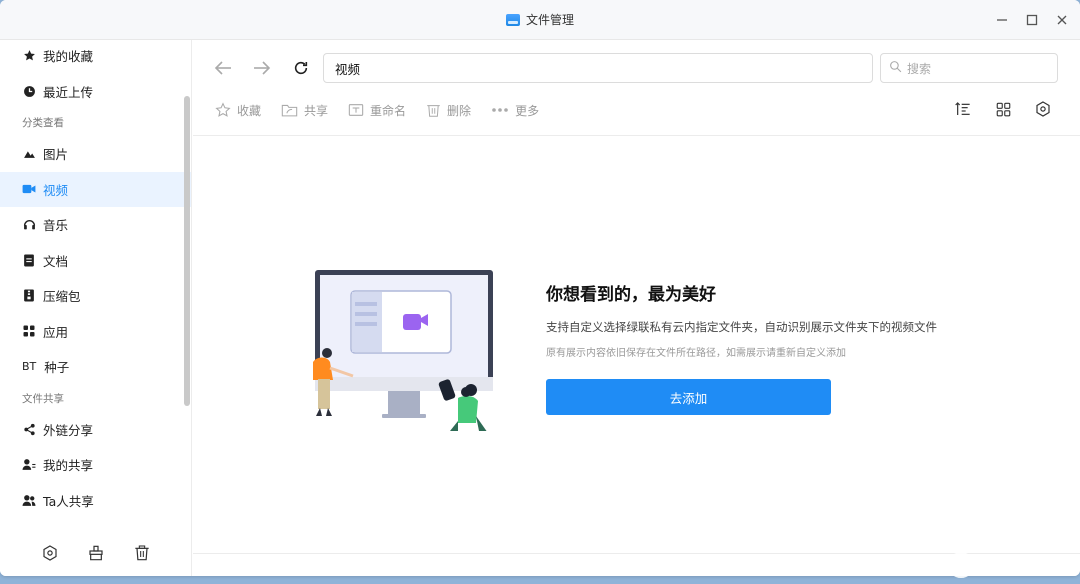 This screenshot has width=1080, height=584. What do you see at coordinates (1043, 109) in the screenshot?
I see `view-settings-icon` at bounding box center [1043, 109].